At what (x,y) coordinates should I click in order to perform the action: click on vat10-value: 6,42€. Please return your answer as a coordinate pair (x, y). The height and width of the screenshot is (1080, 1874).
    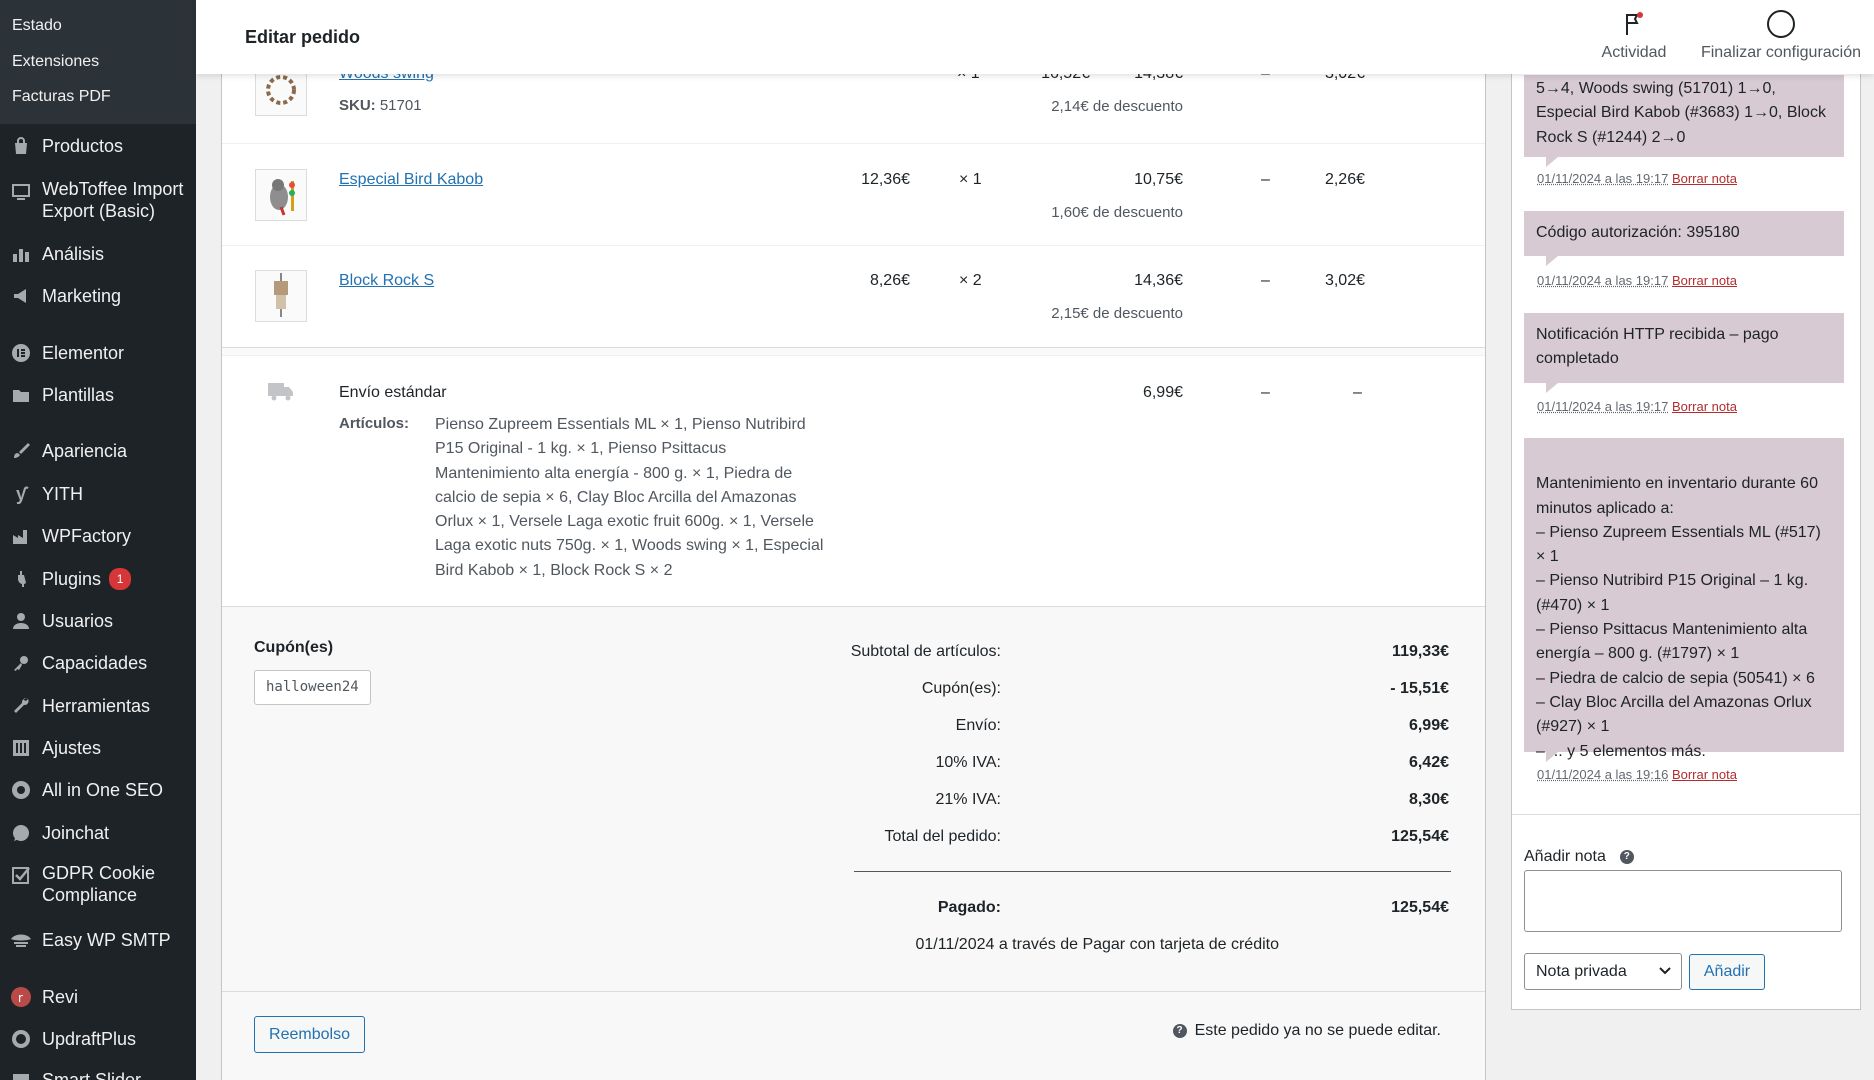
    Looking at the image, I should click on (1429, 763).